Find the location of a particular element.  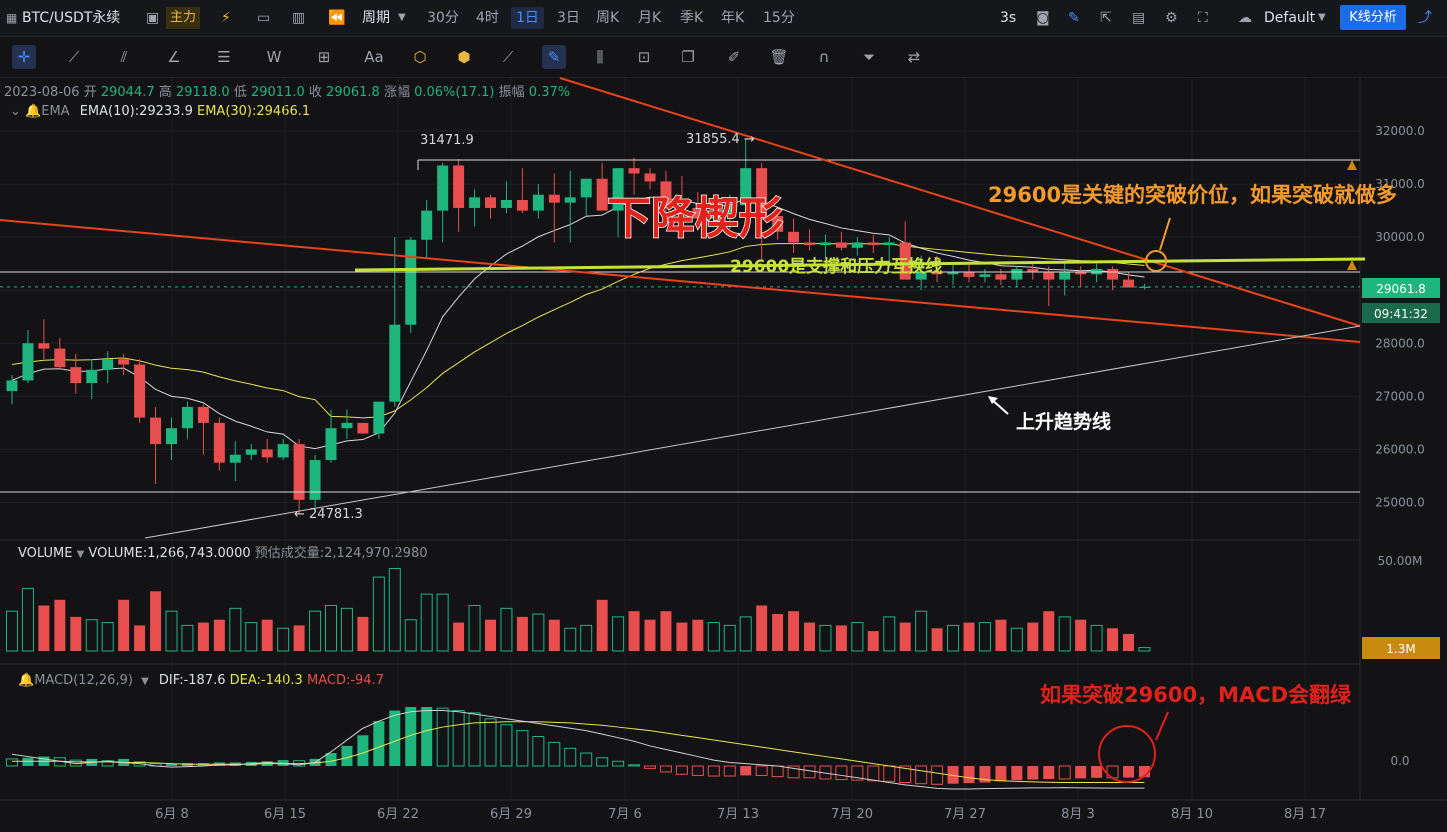

wedge-label: 下降楔形 is located at coordinates (695, 218).